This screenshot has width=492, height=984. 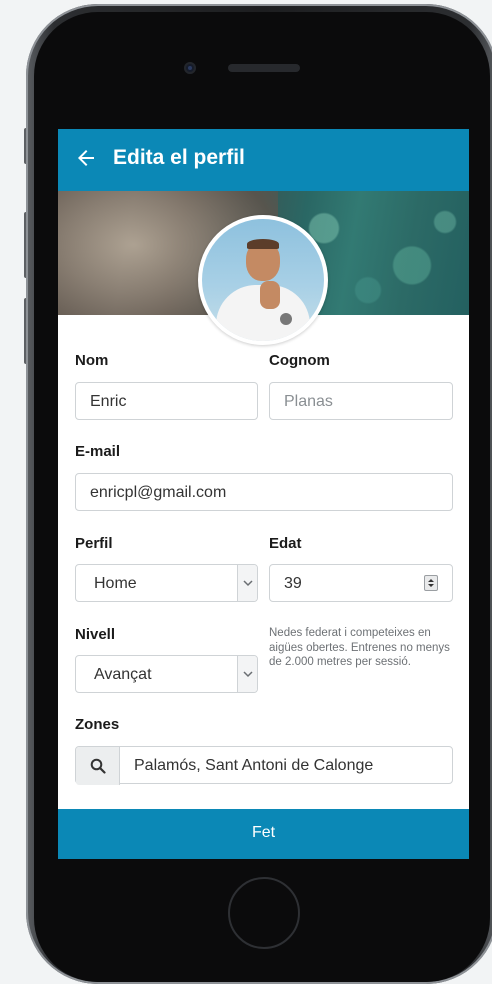 What do you see at coordinates (285, 543) in the screenshot?
I see `edat-label: Edat` at bounding box center [285, 543].